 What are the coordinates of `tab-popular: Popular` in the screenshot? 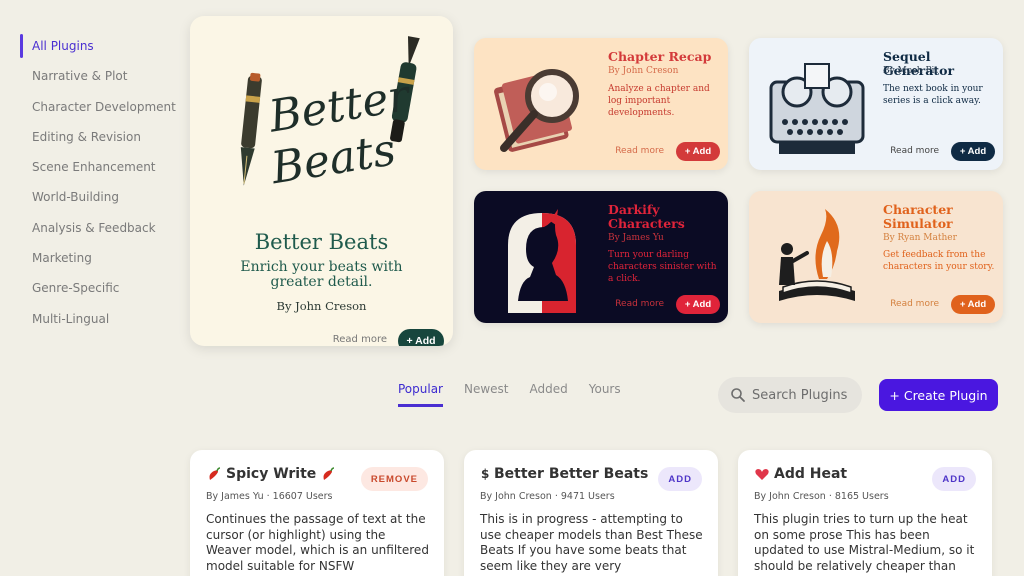 It's located at (420, 394).